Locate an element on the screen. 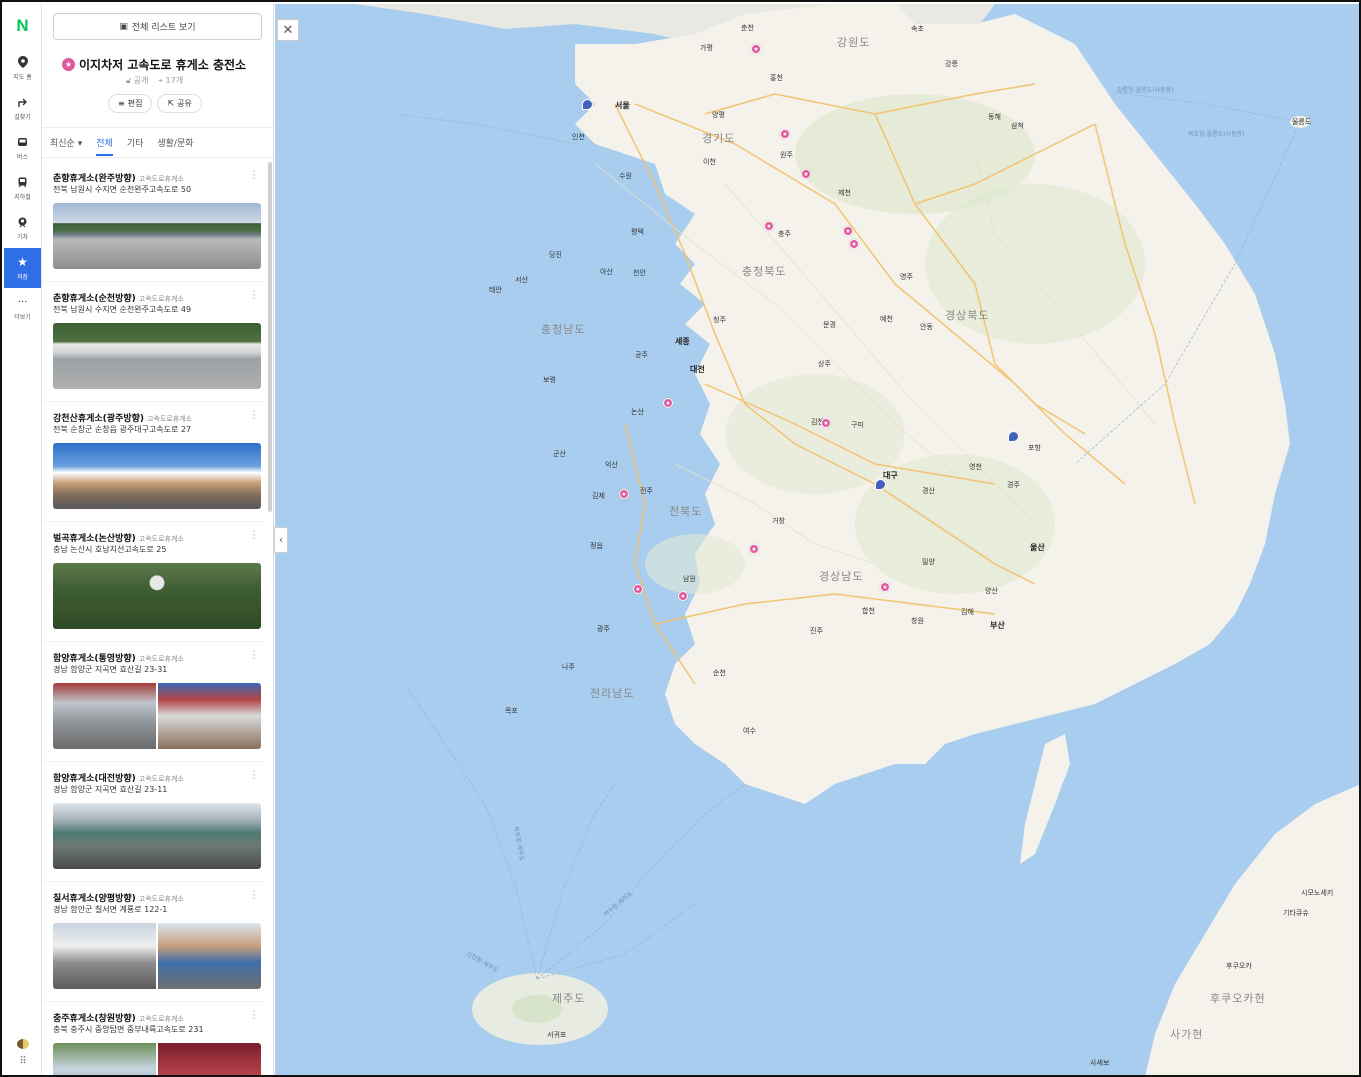 Image resolution: width=1361 pixels, height=1077 pixels. nav-bus: 버스 is located at coordinates (22, 148).